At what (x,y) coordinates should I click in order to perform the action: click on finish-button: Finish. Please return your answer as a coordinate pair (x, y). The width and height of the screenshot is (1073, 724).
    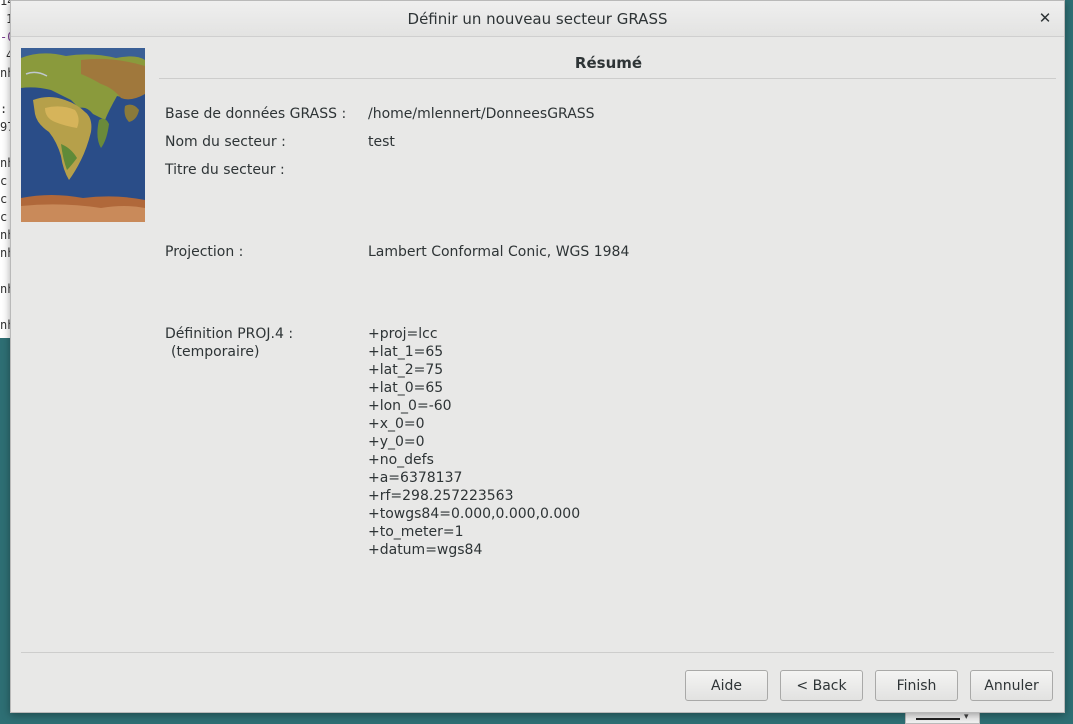
    Looking at the image, I should click on (916, 685).